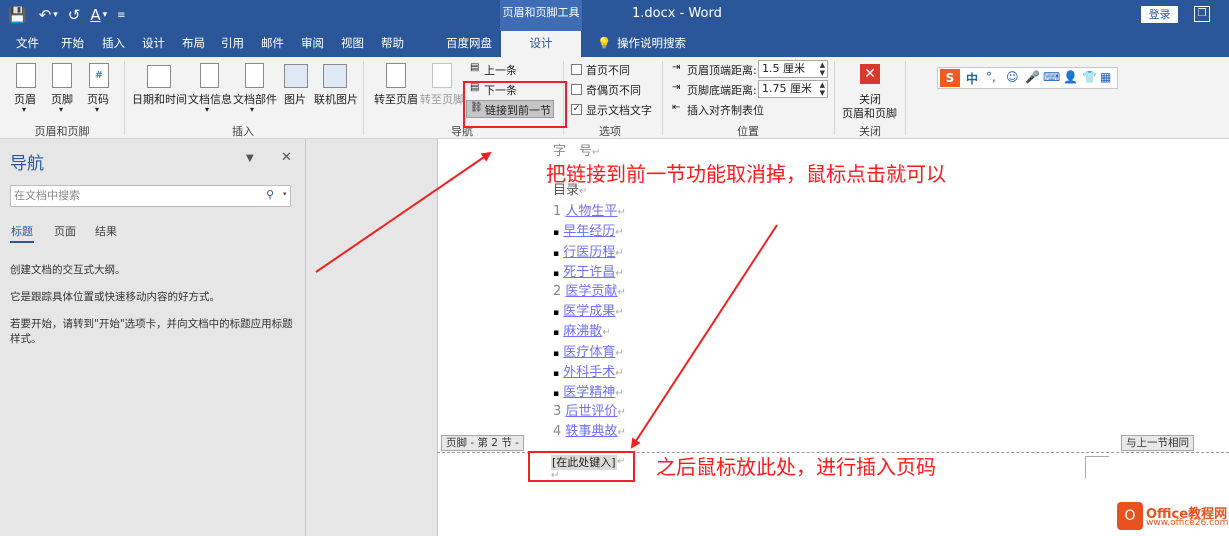 This screenshot has height=536, width=1229. I want to click on office-logo-icon: O, so click(1130, 516).